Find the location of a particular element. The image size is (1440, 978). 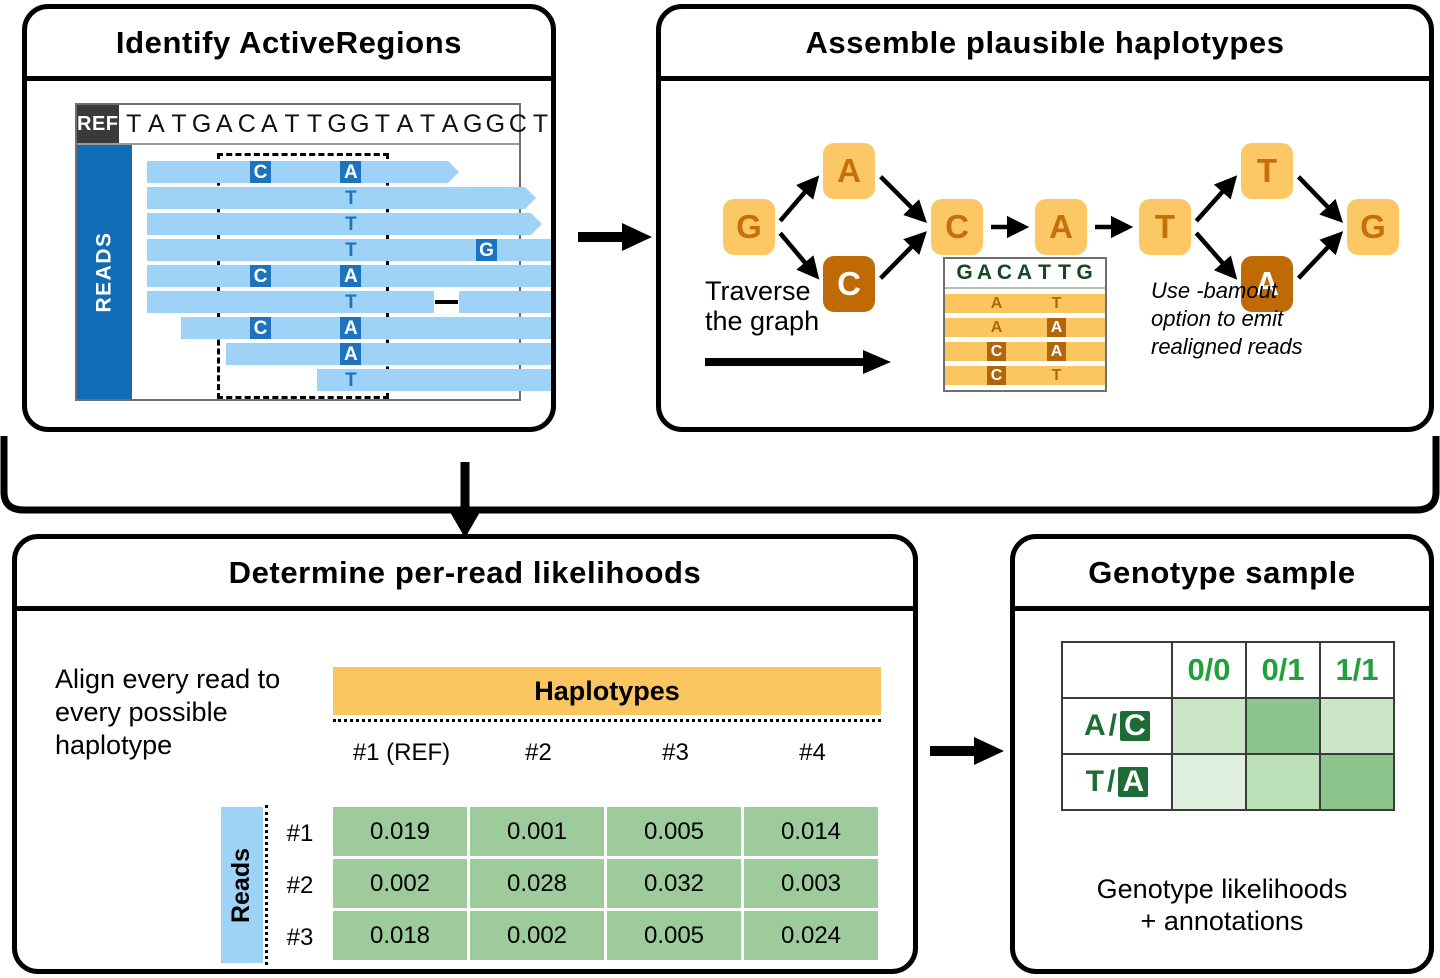

panel-assemble-title: Assemble plausible haplotypes is located at coordinates (1045, 45).